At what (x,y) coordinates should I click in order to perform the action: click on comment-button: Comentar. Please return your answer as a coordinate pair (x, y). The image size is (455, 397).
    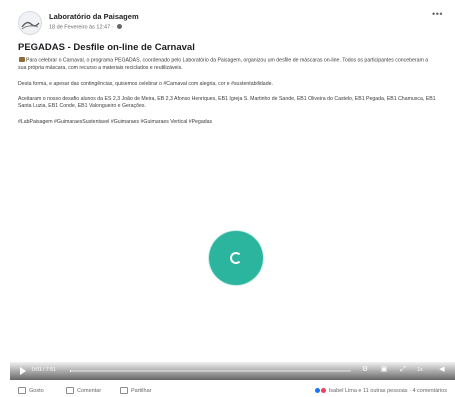
    Looking at the image, I should click on (83, 390).